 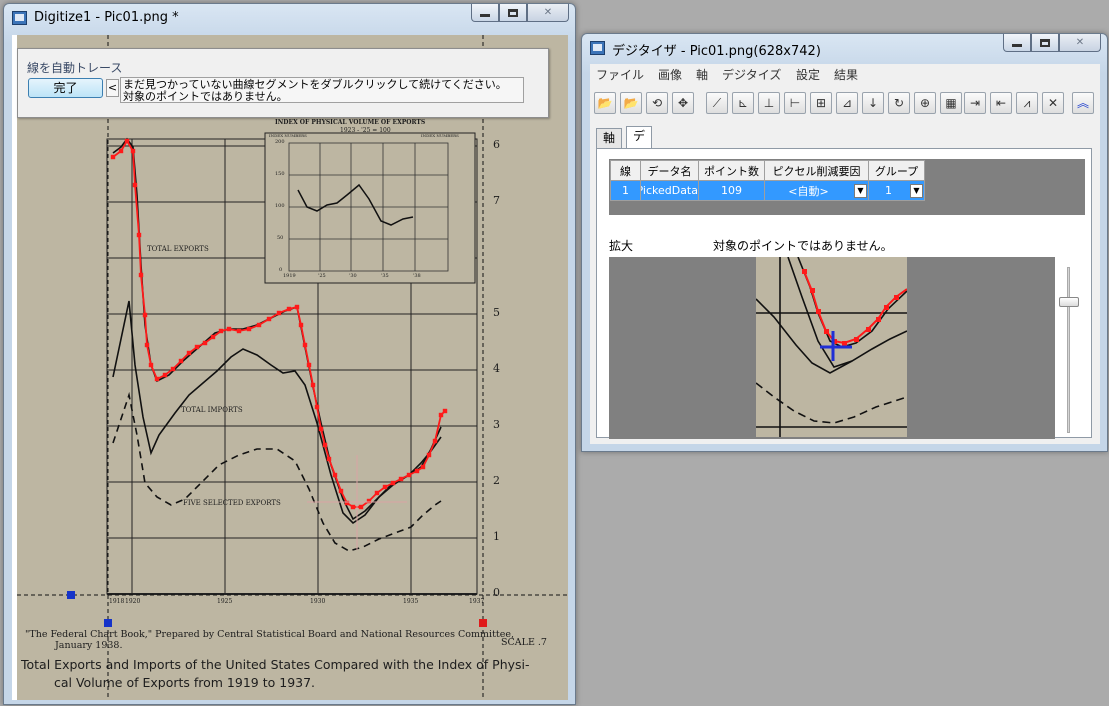 What do you see at coordinates (483, 623) in the screenshot?
I see `axis-handle-x2` at bounding box center [483, 623].